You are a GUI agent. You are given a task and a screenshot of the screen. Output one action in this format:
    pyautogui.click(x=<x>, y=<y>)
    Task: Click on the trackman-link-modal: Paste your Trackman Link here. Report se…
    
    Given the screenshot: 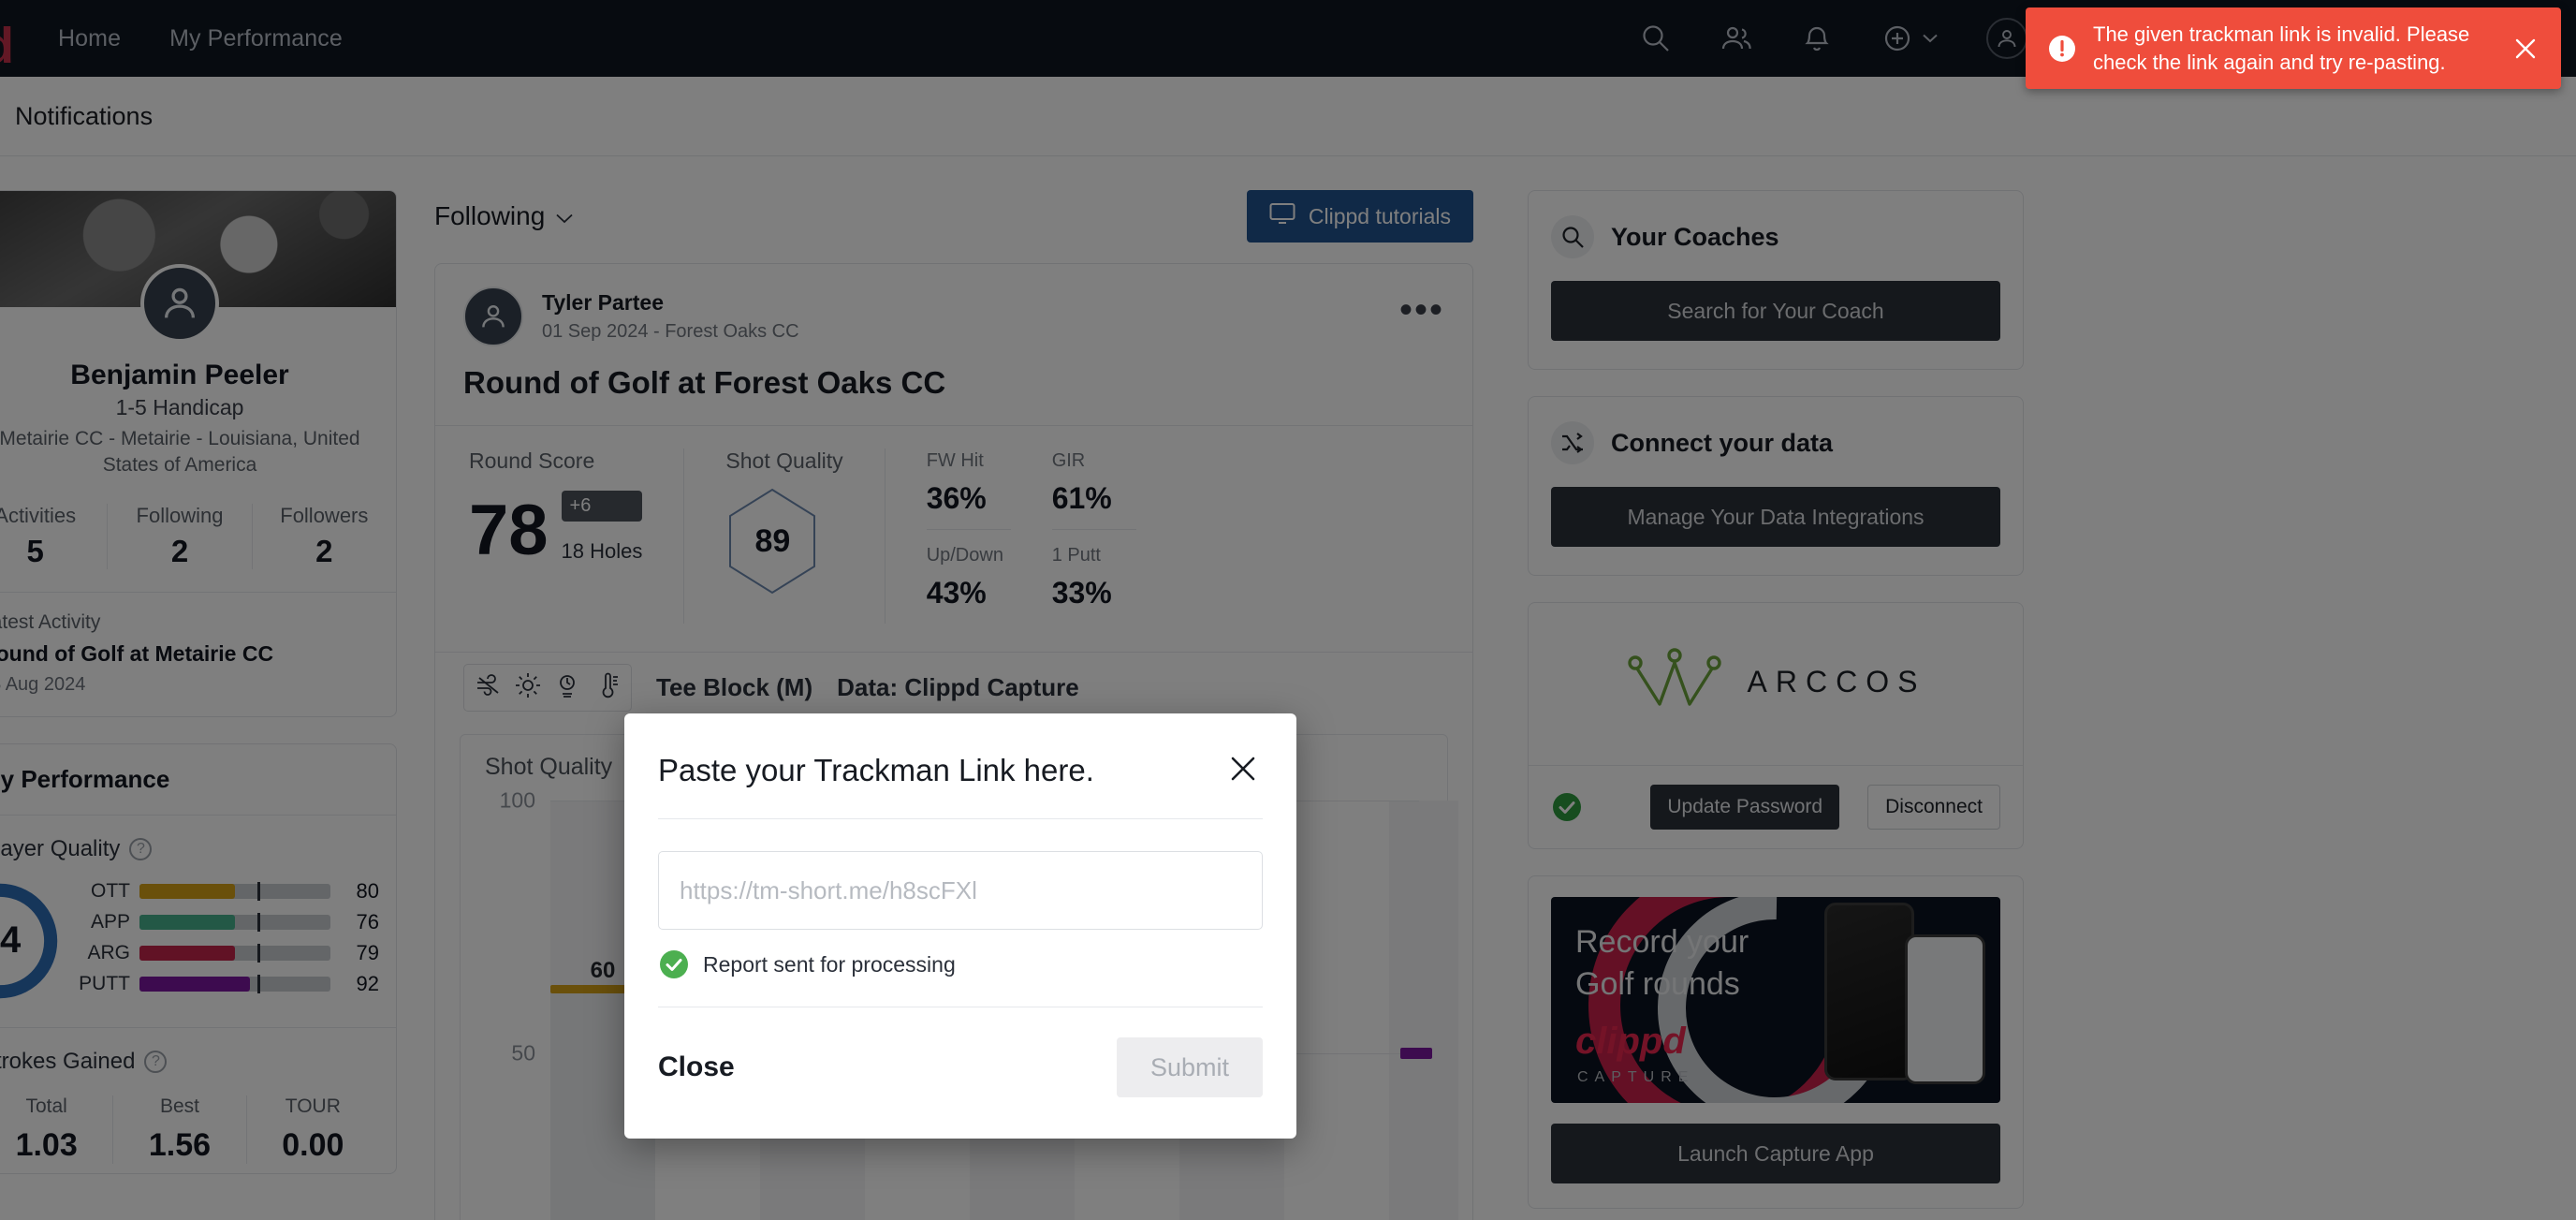 What is the action you would take?
    pyautogui.click(x=960, y=926)
    